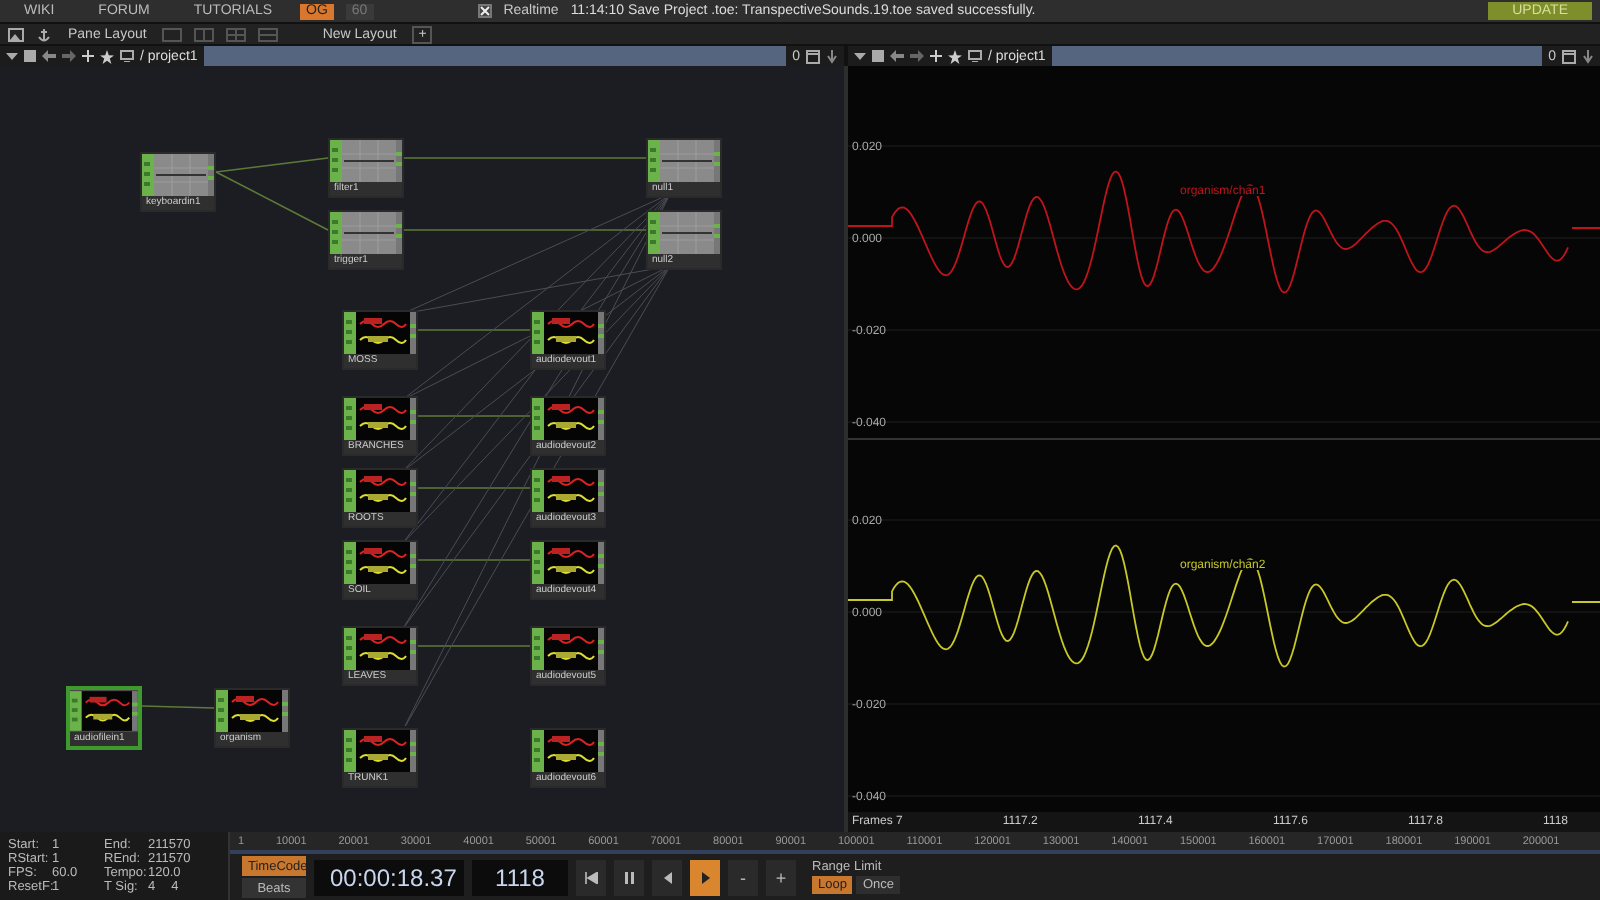 The image size is (1600, 900). I want to click on transport-button: -, so click(743, 877).